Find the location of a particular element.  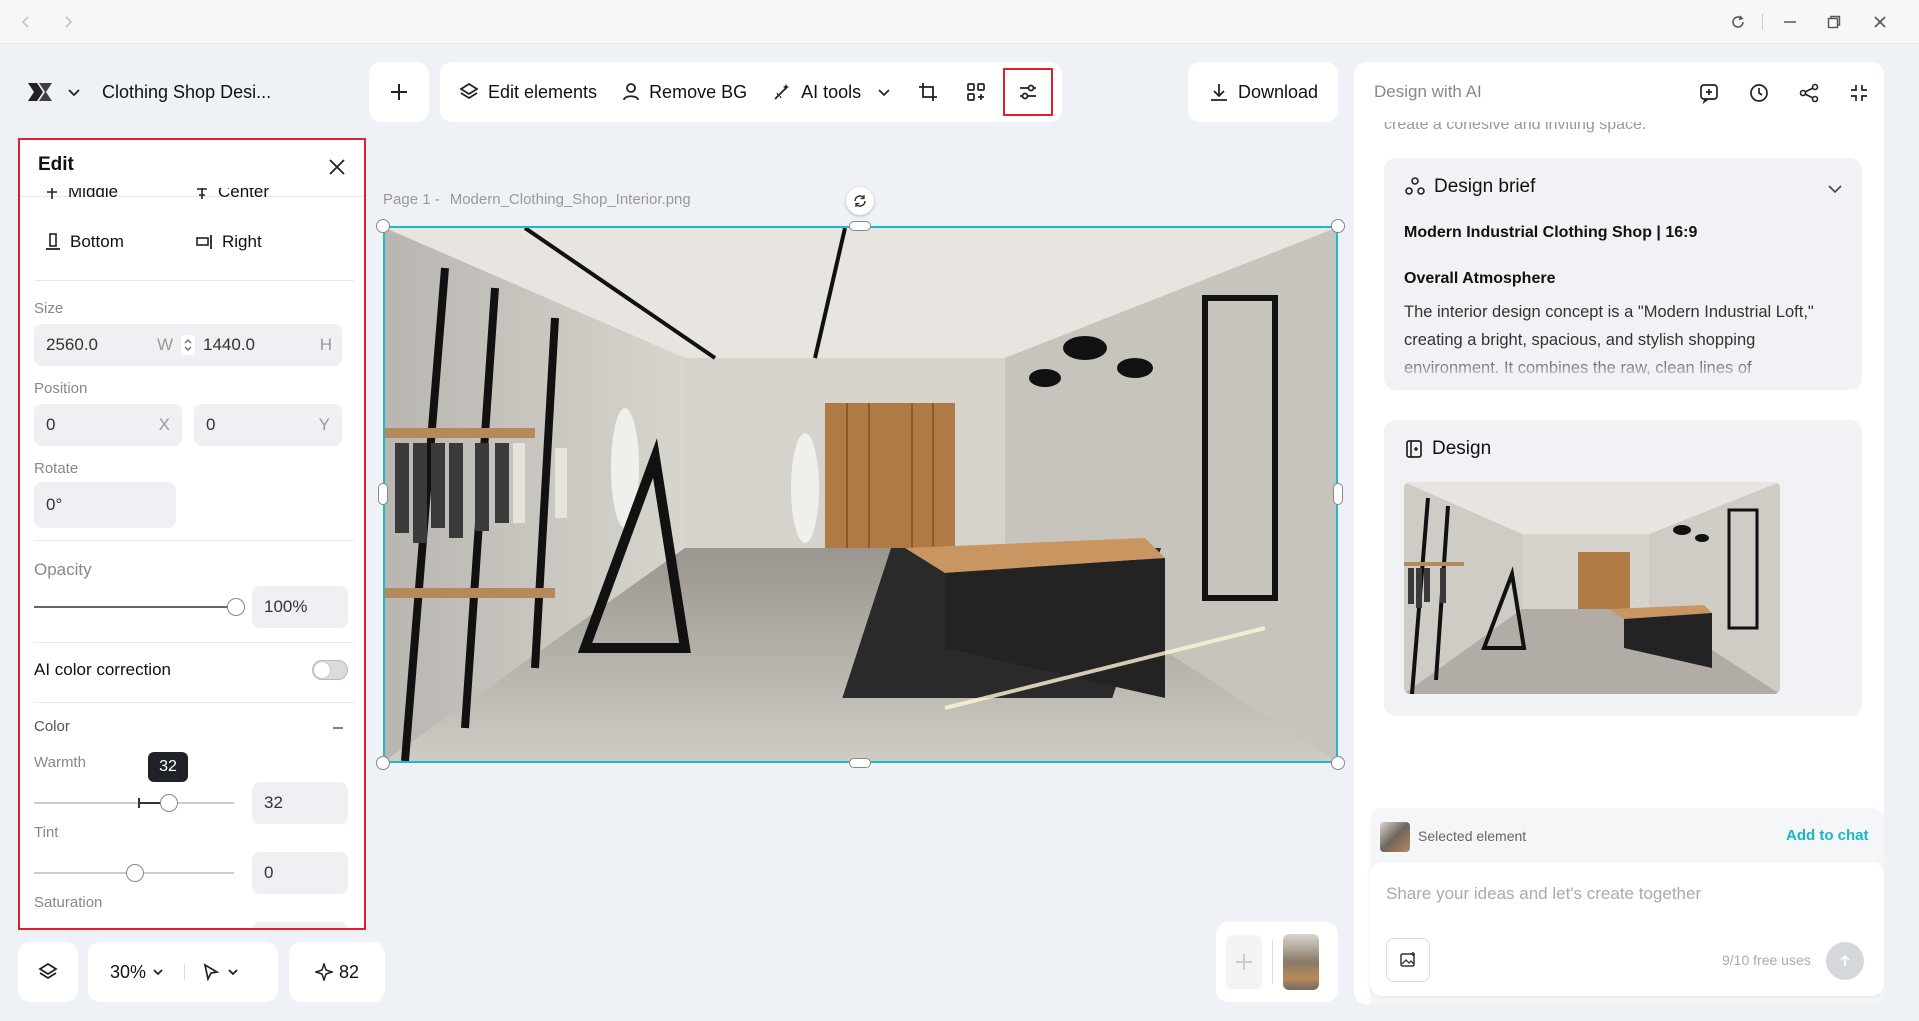

warmth-value: 32 is located at coordinates (273, 802).